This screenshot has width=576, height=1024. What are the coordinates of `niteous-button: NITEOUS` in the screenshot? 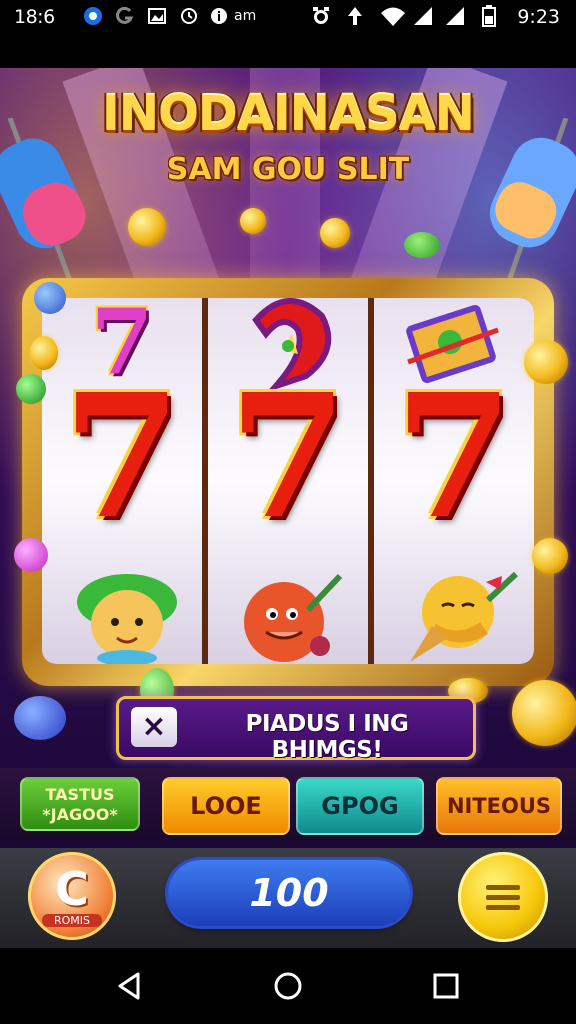 It's located at (499, 806).